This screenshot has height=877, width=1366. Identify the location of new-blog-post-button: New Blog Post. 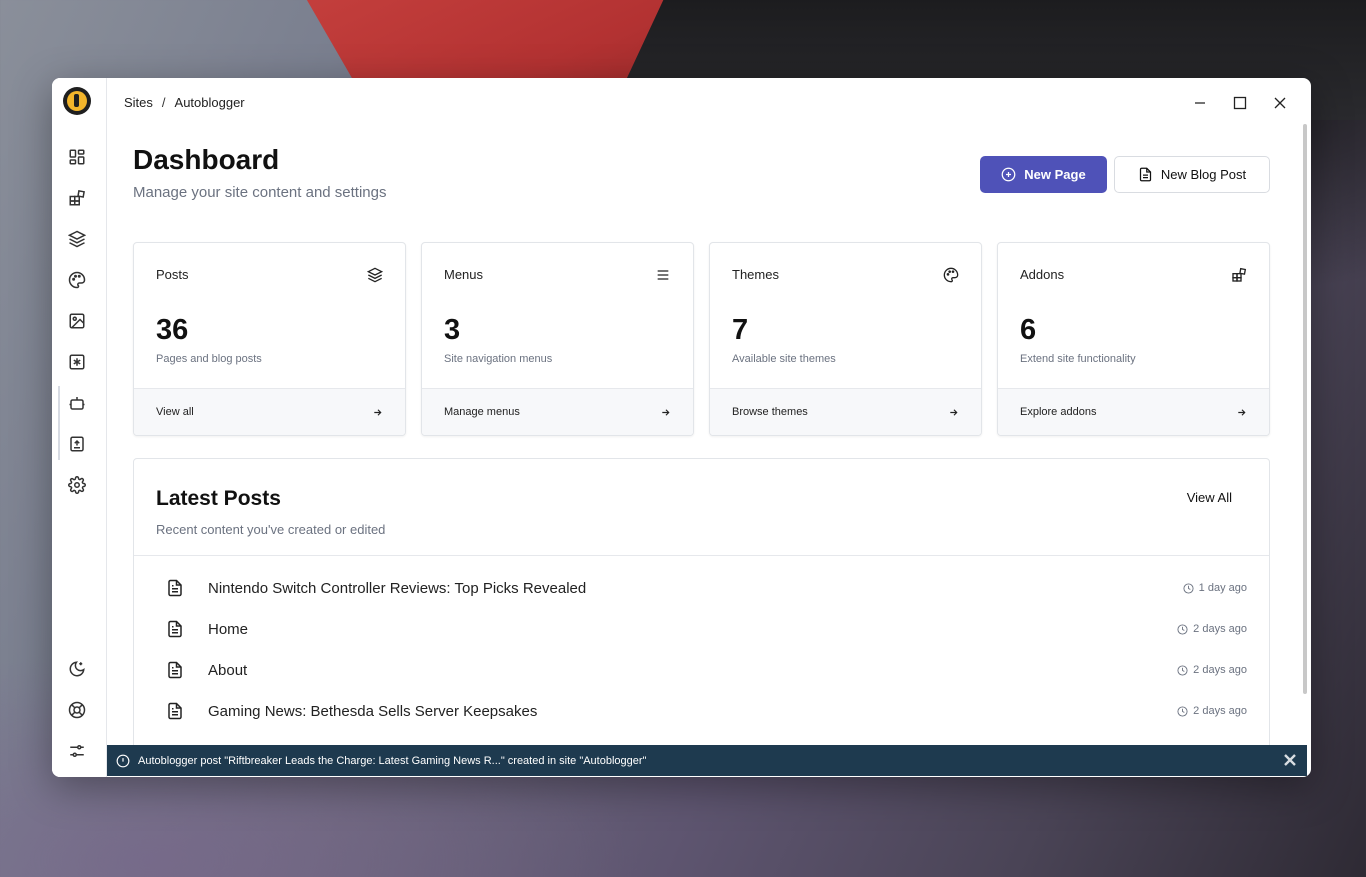
(1192, 174).